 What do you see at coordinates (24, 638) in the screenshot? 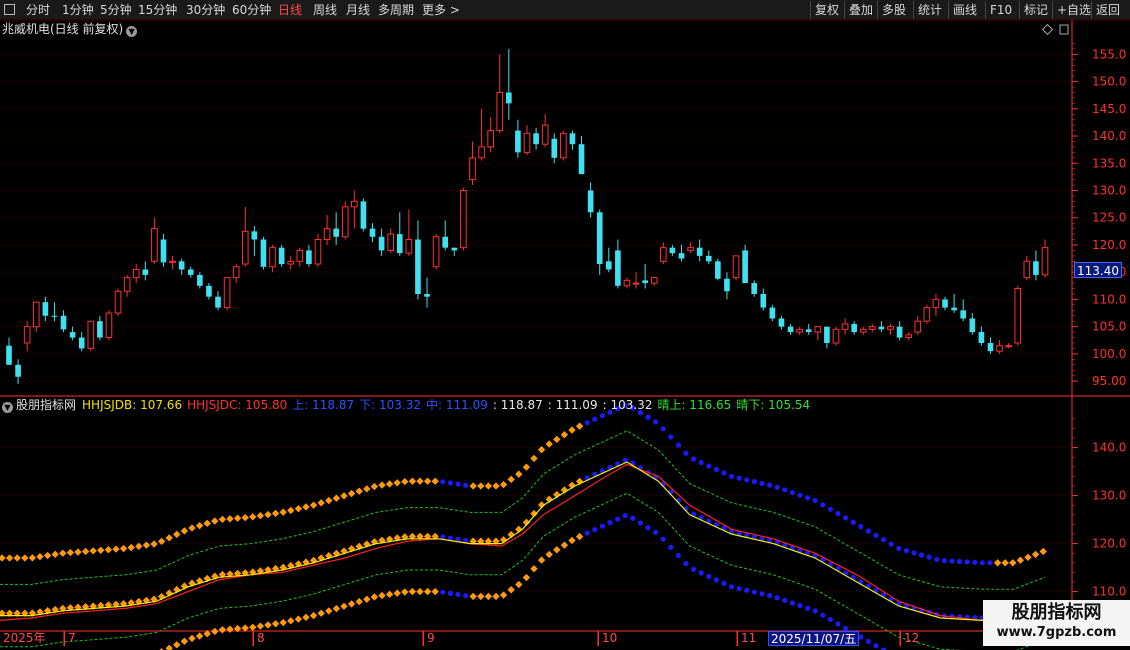
I see `date-label-0: 2025年` at bounding box center [24, 638].